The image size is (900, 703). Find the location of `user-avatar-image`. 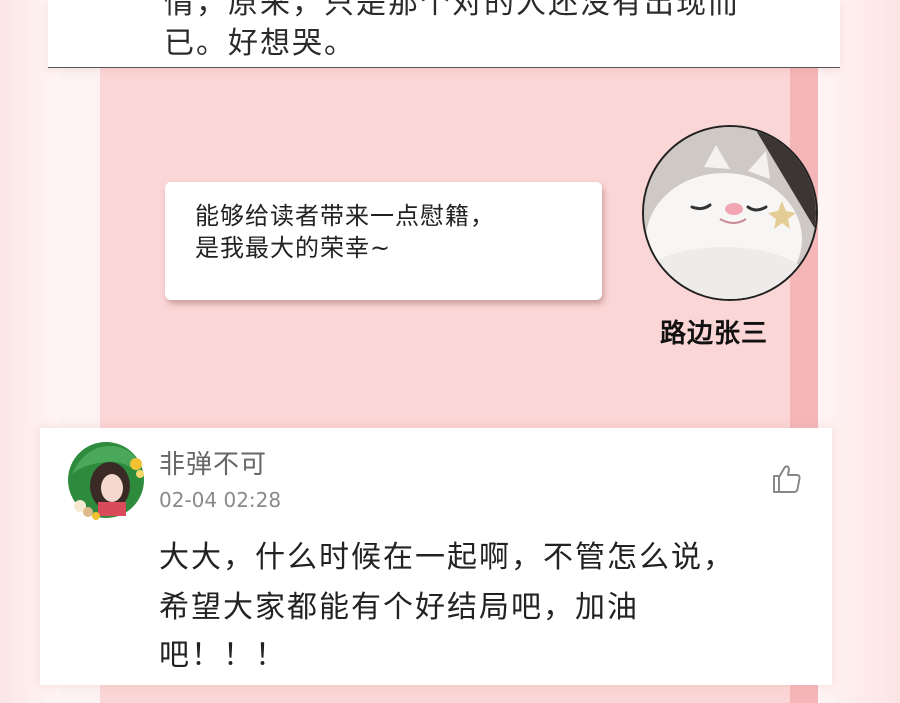

user-avatar-image is located at coordinates (106, 481).